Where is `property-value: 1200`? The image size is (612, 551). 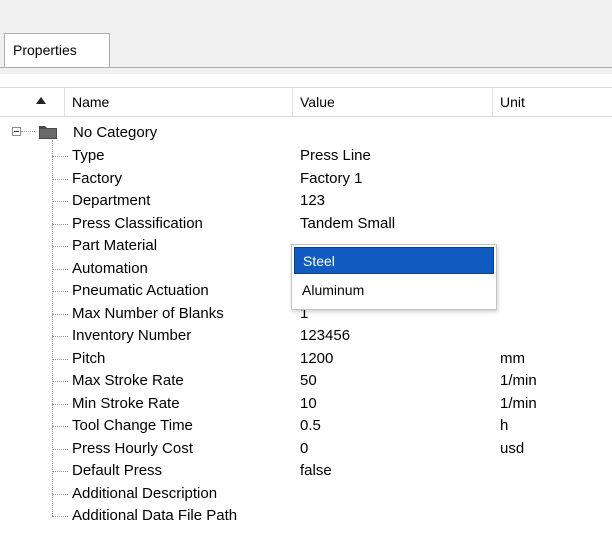
property-value: 1200 is located at coordinates (316, 359).